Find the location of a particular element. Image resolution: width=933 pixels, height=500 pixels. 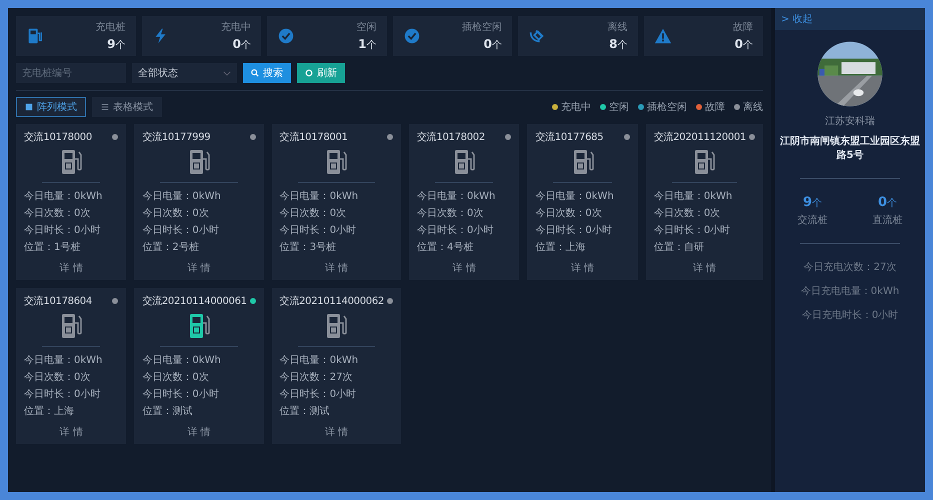

view-mode-tab: 表格模式 is located at coordinates (127, 107).